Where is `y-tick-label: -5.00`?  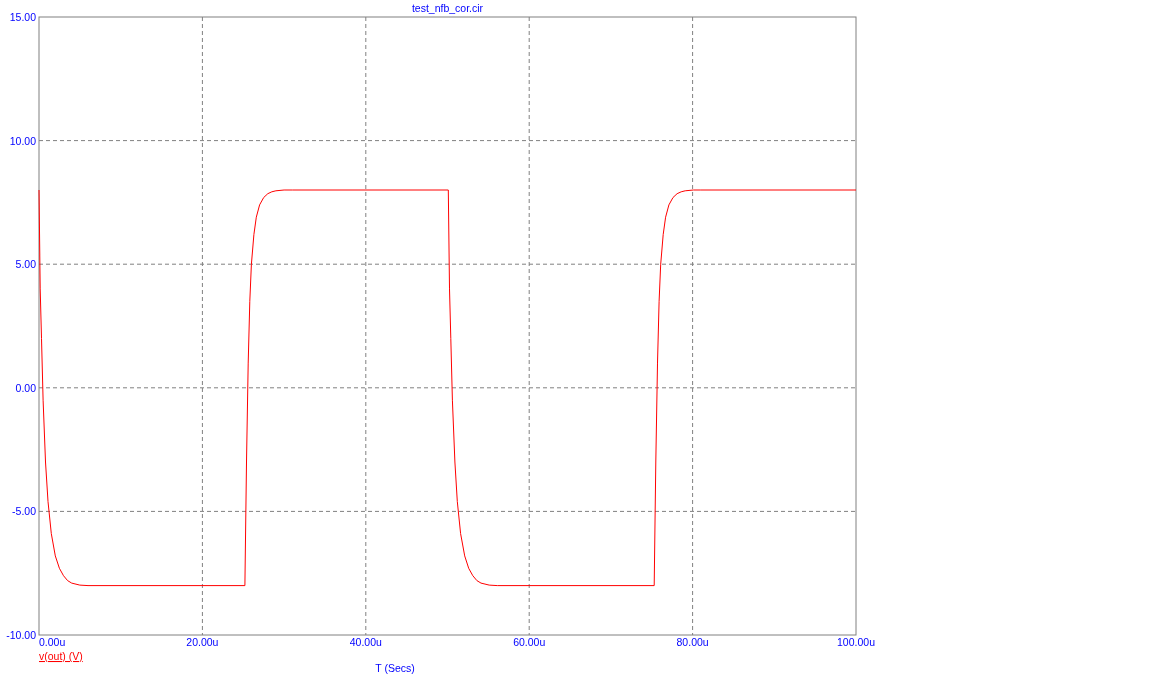 y-tick-label: -5.00 is located at coordinates (24, 511).